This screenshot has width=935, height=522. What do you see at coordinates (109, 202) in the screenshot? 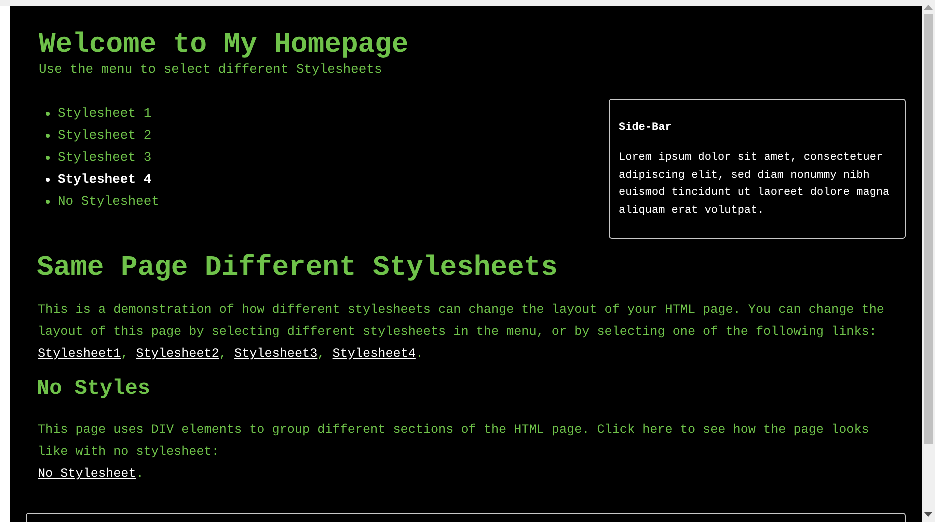
I see `menu-link: No Stylesheet` at bounding box center [109, 202].